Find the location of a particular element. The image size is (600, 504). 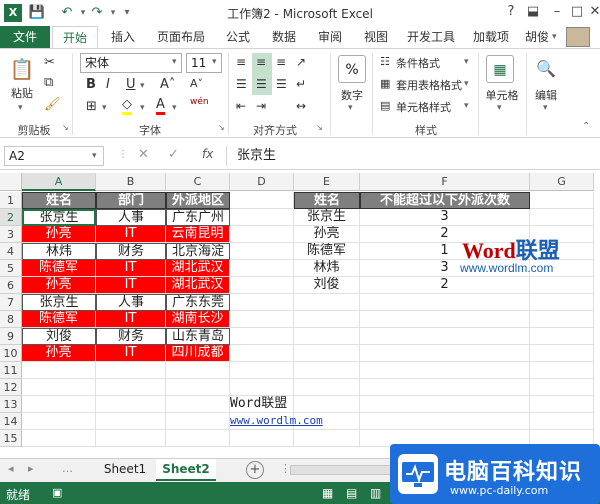

tab-view: 视图 is located at coordinates (376, 37).